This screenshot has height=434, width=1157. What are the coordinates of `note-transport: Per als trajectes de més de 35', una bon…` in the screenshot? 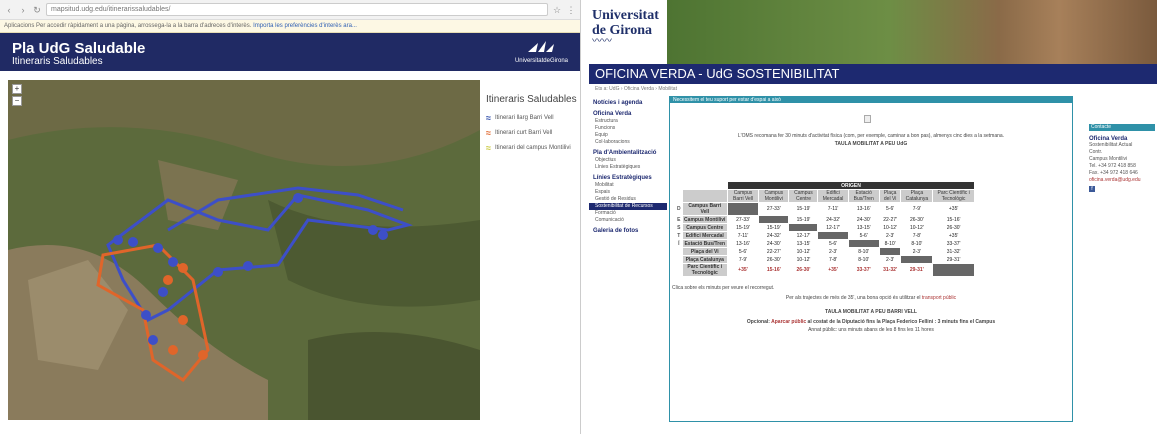 It's located at (871, 298).